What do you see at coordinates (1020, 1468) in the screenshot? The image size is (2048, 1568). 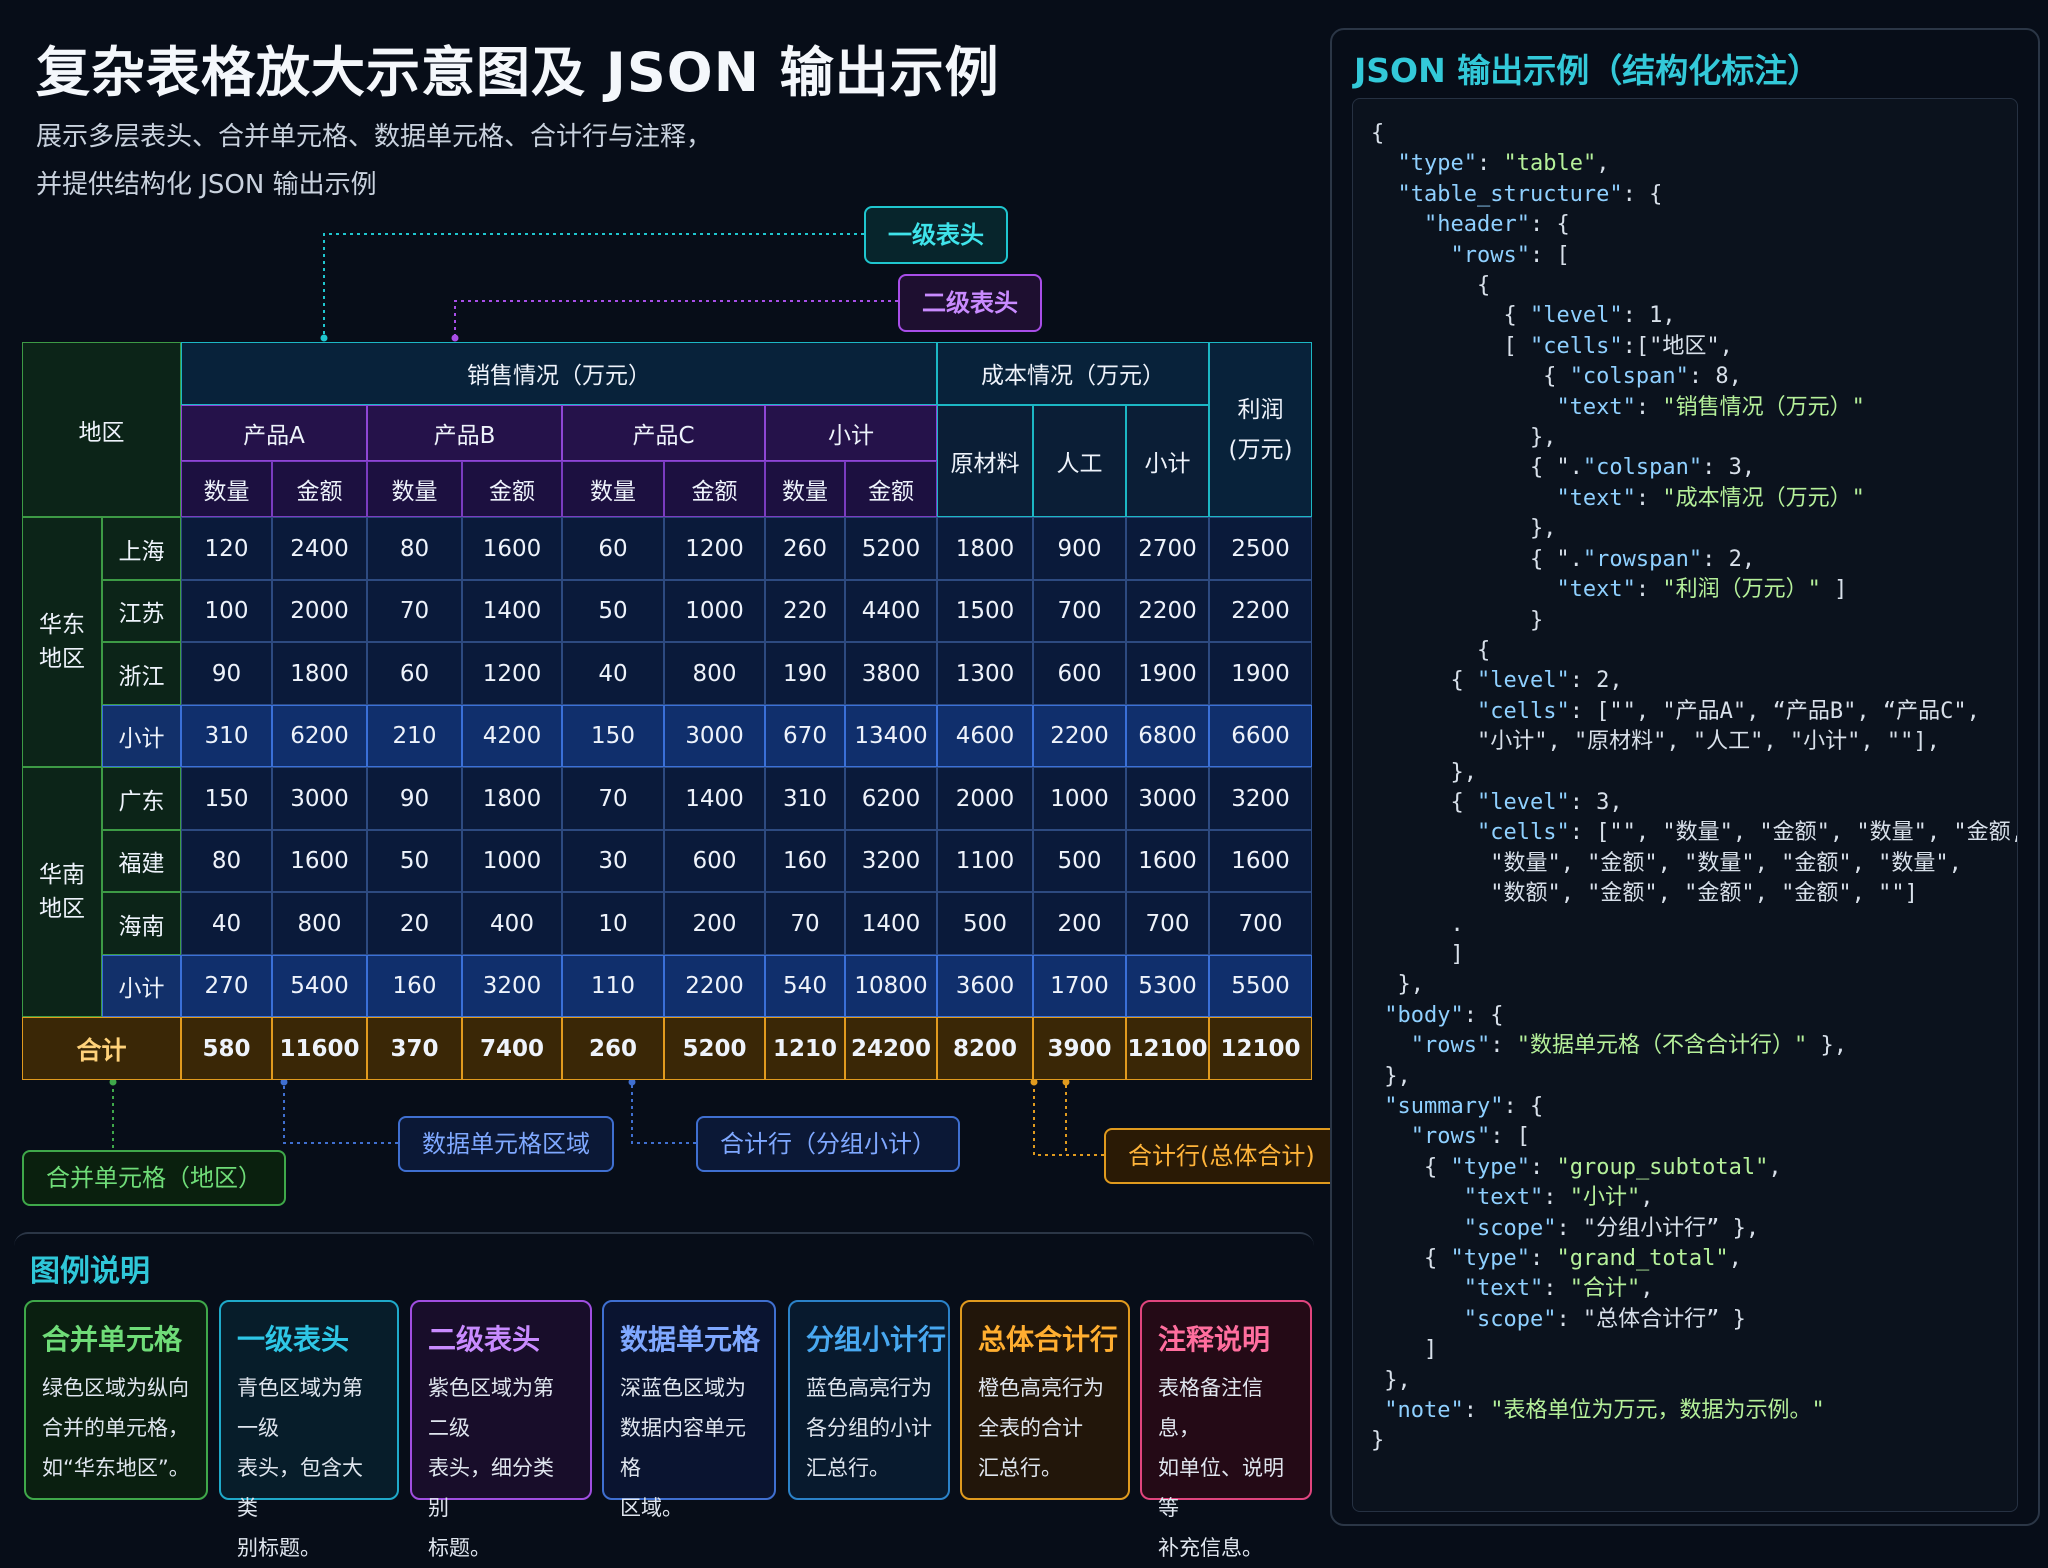 I see `legend-card-line: 汇总行。` at bounding box center [1020, 1468].